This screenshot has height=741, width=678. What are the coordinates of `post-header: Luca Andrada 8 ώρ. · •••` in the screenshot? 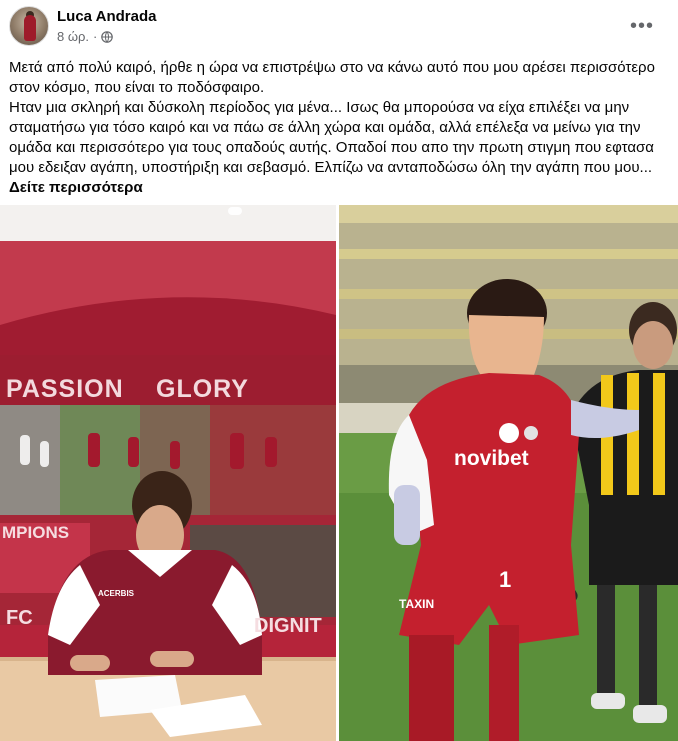 It's located at (339, 26).